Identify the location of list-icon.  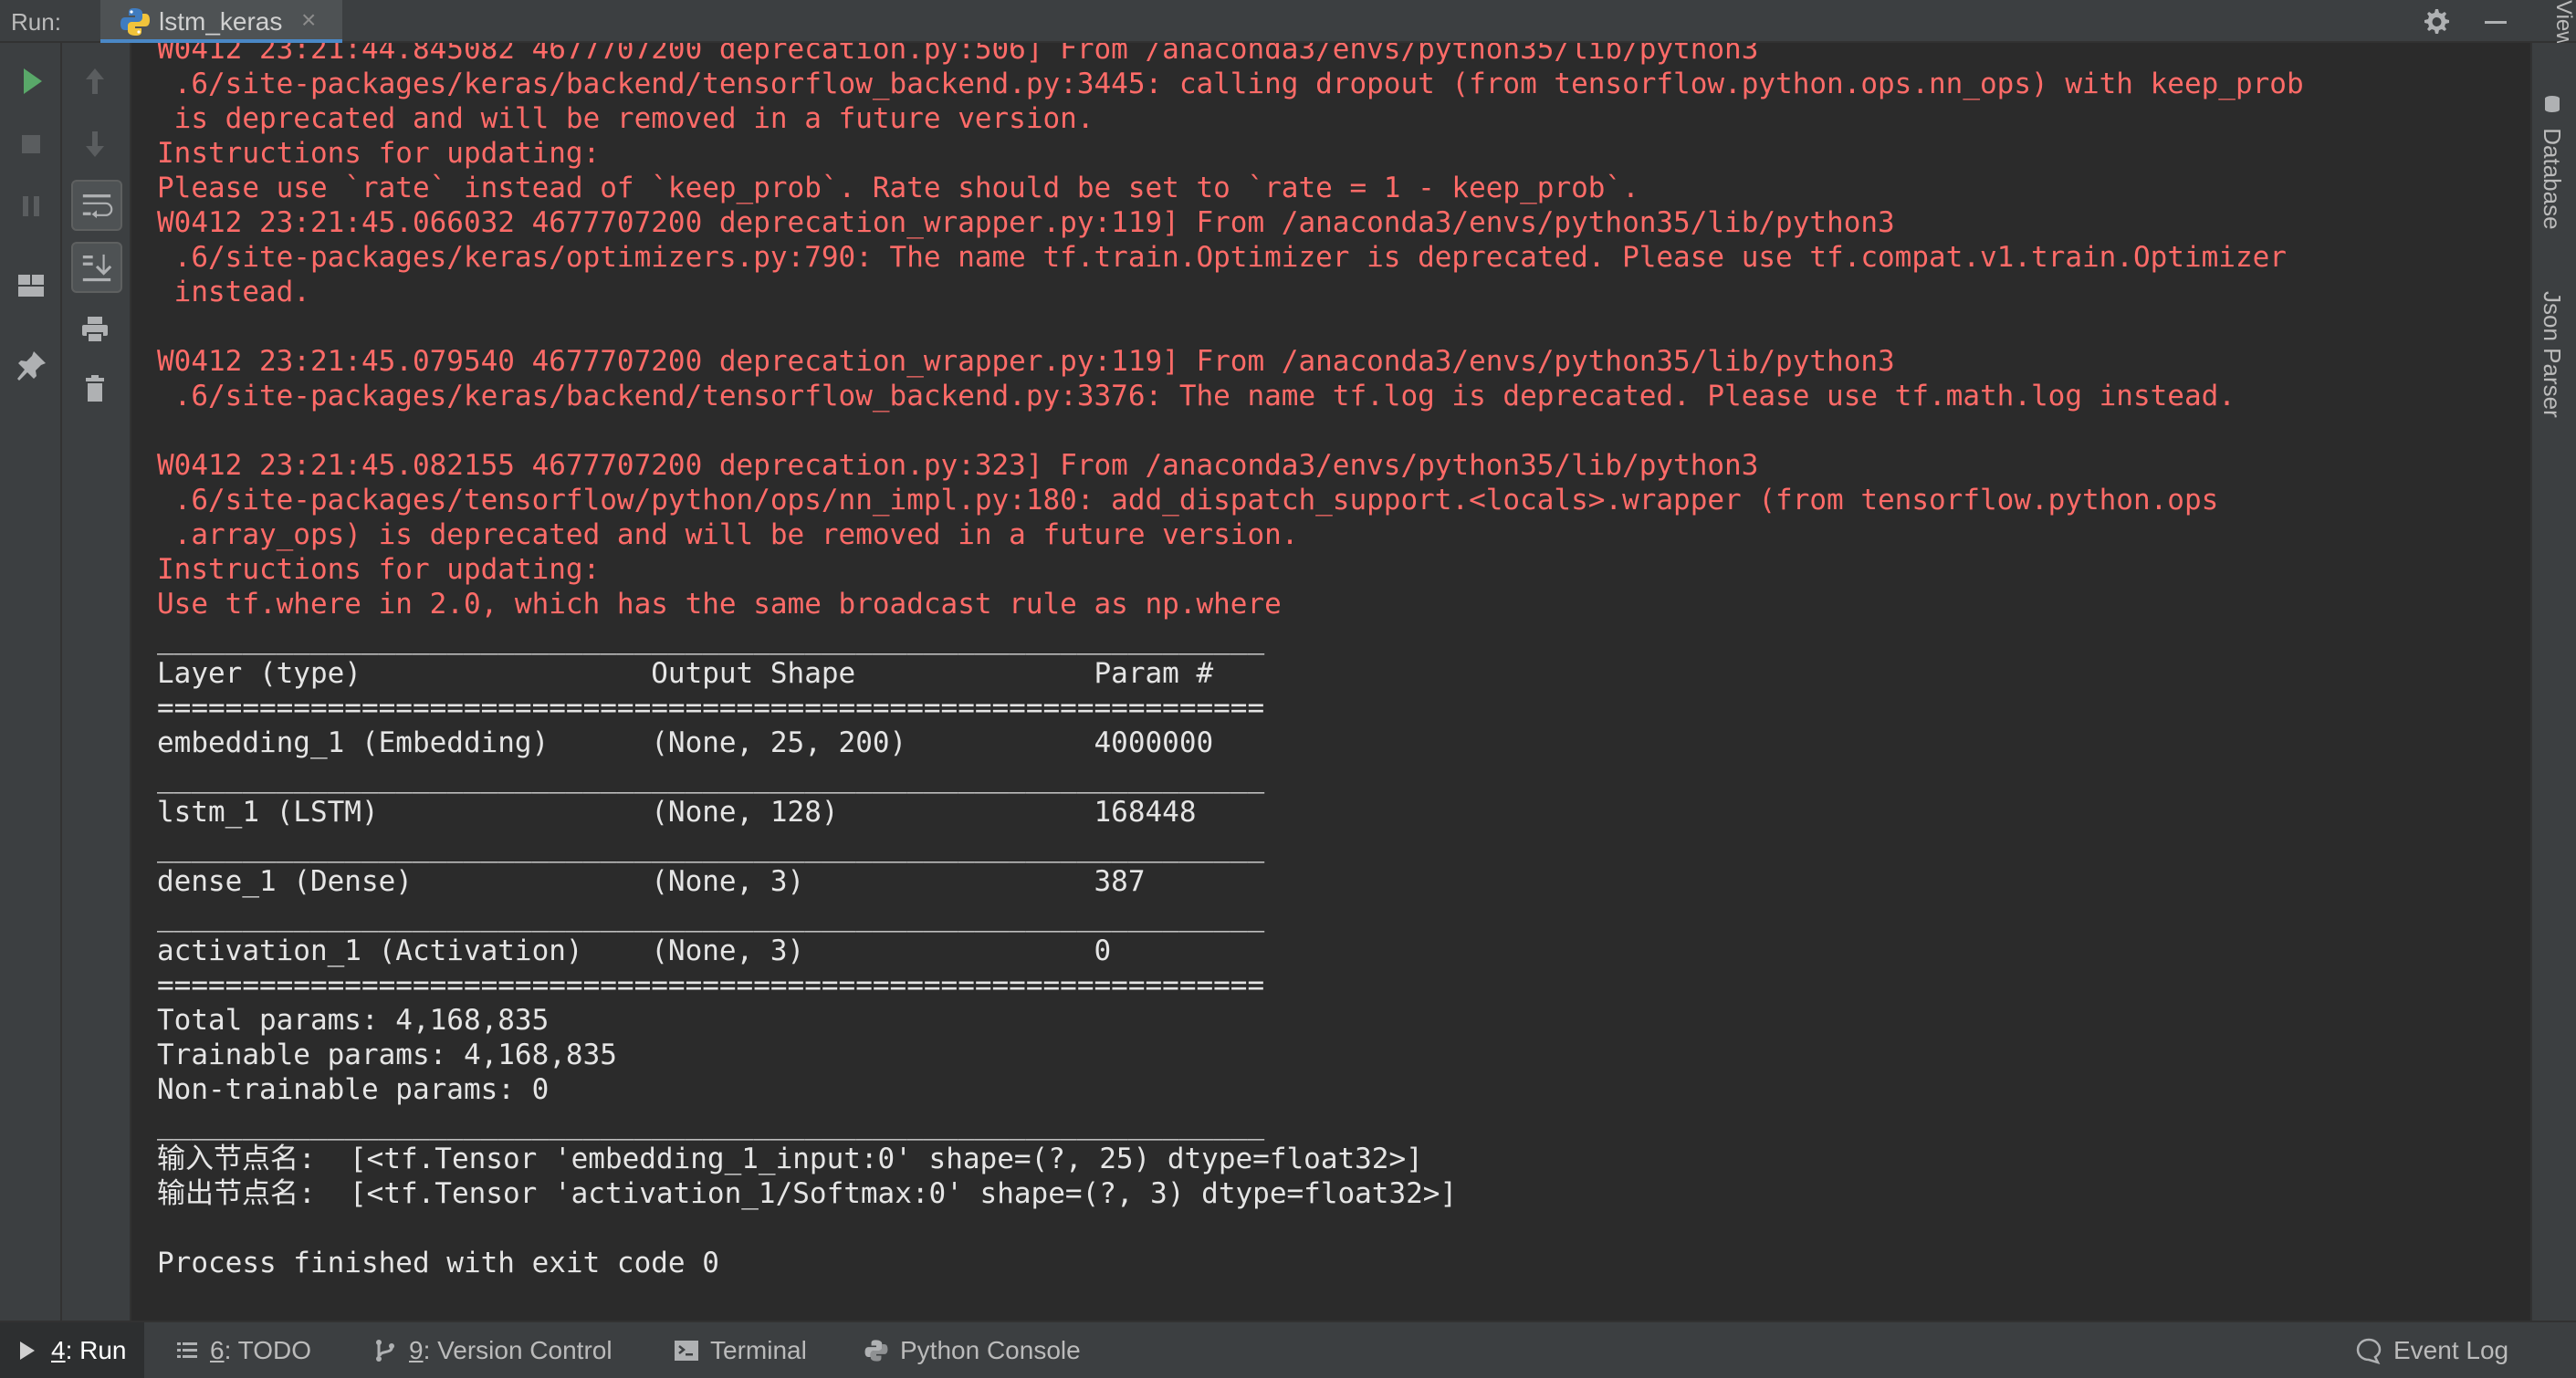
(187, 1349).